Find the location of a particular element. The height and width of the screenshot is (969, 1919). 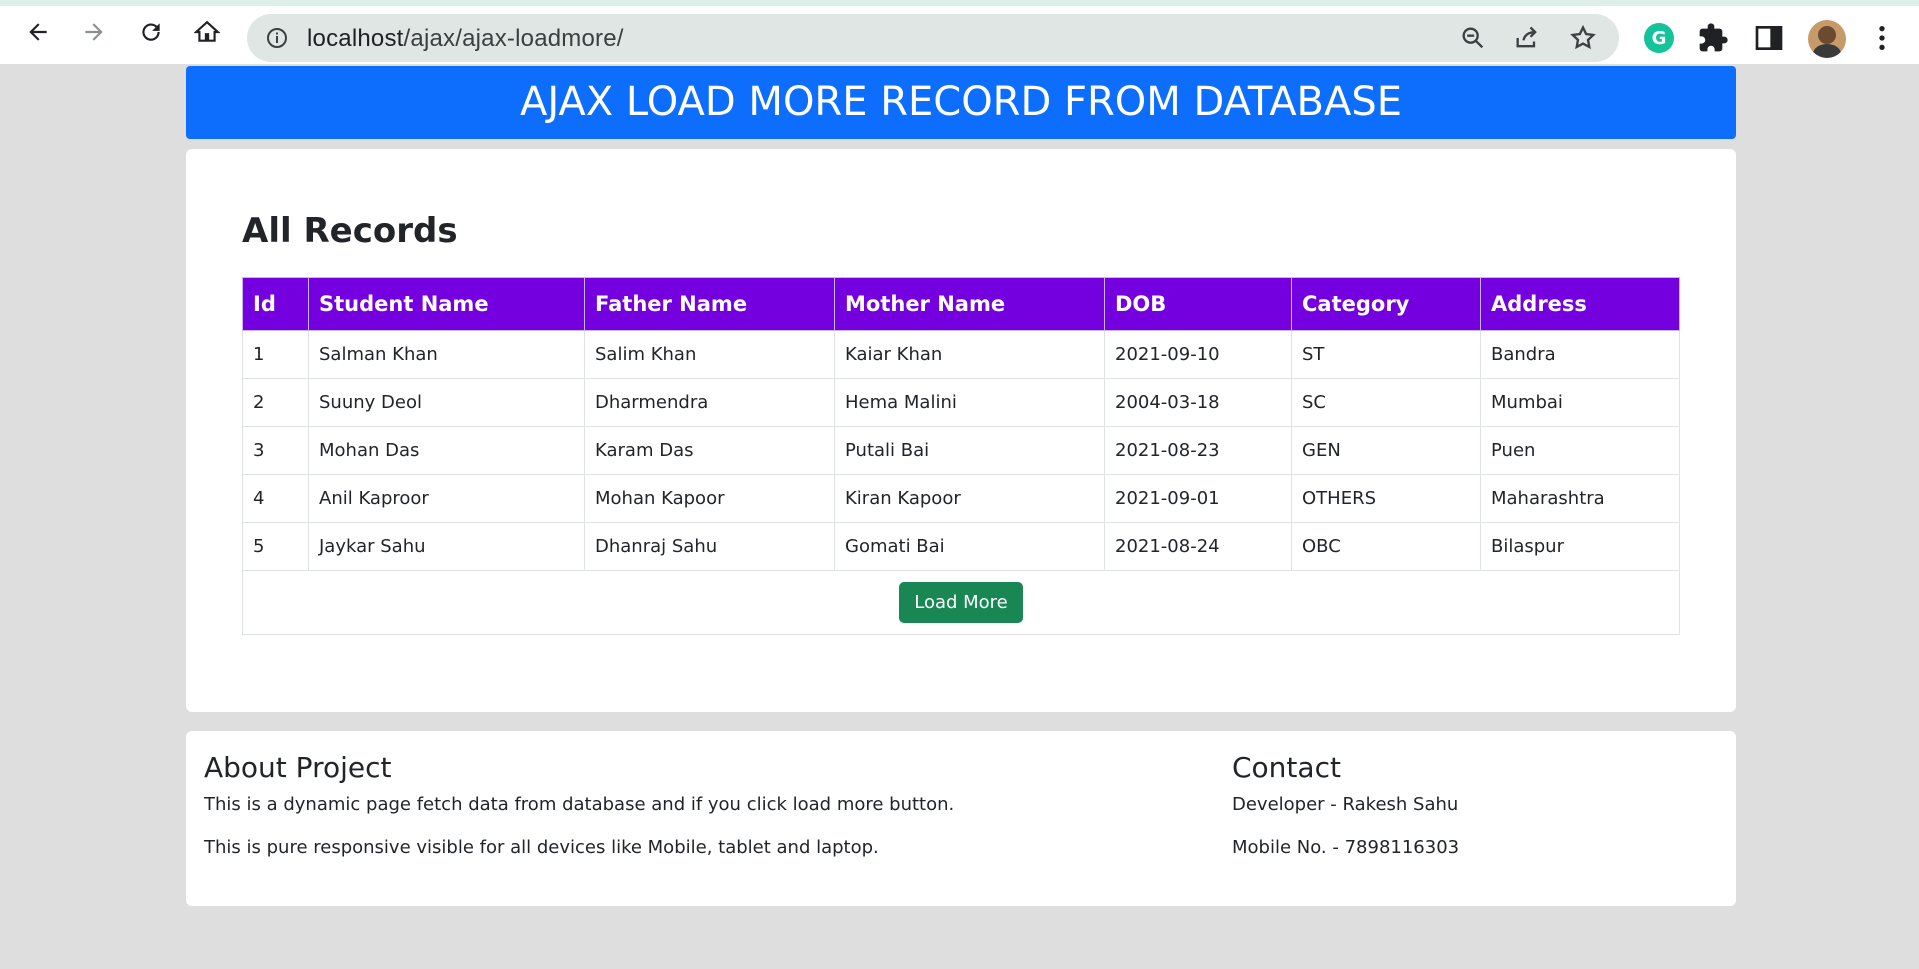

about-title: About Project is located at coordinates (298, 767).